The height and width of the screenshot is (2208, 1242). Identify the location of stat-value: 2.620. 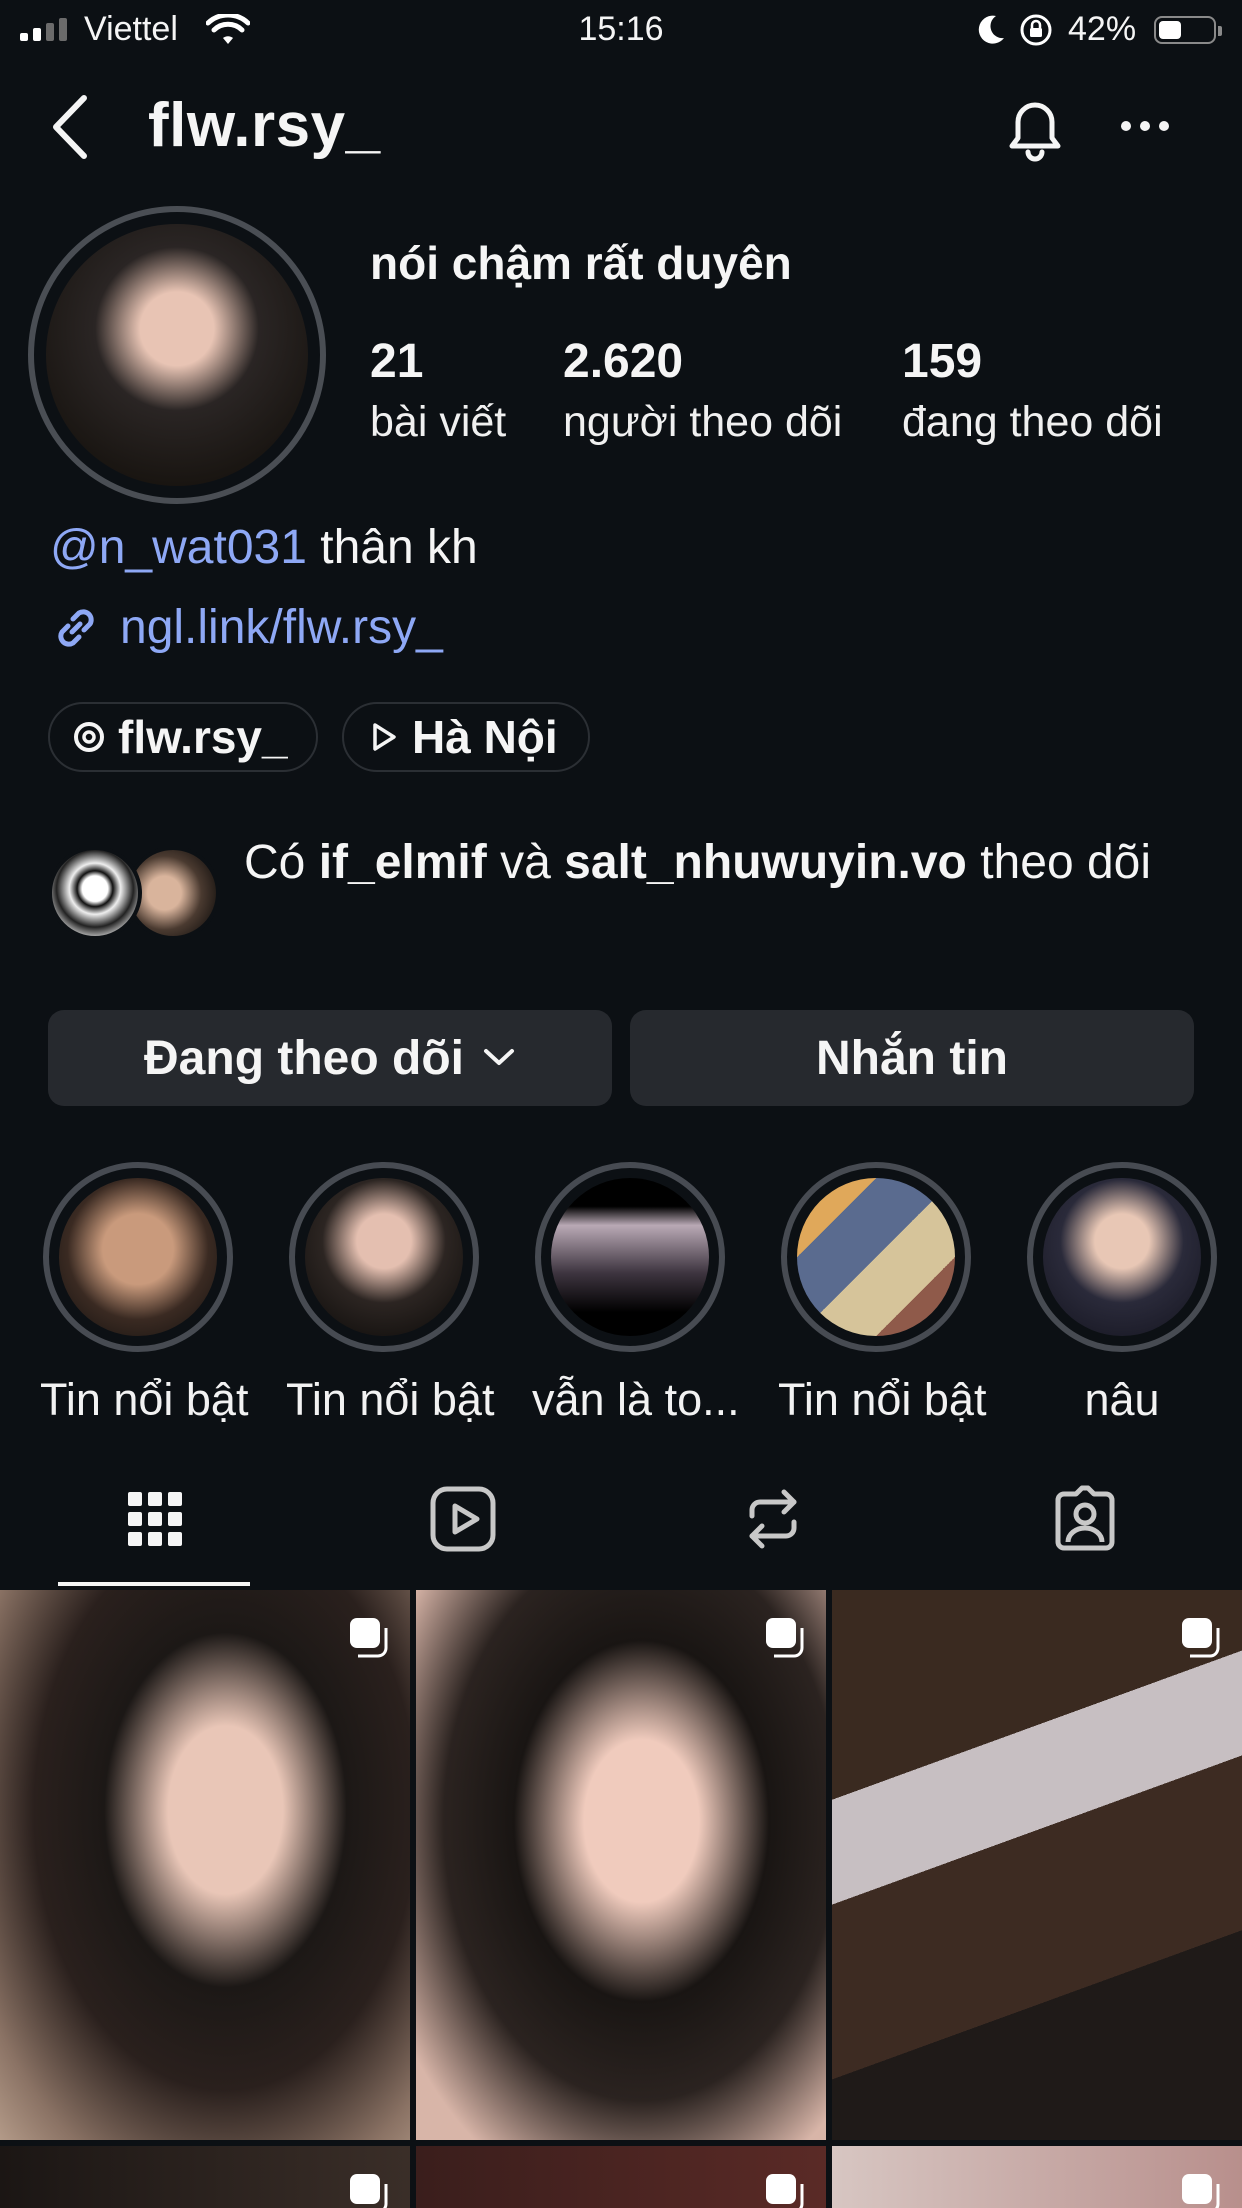
(623, 361).